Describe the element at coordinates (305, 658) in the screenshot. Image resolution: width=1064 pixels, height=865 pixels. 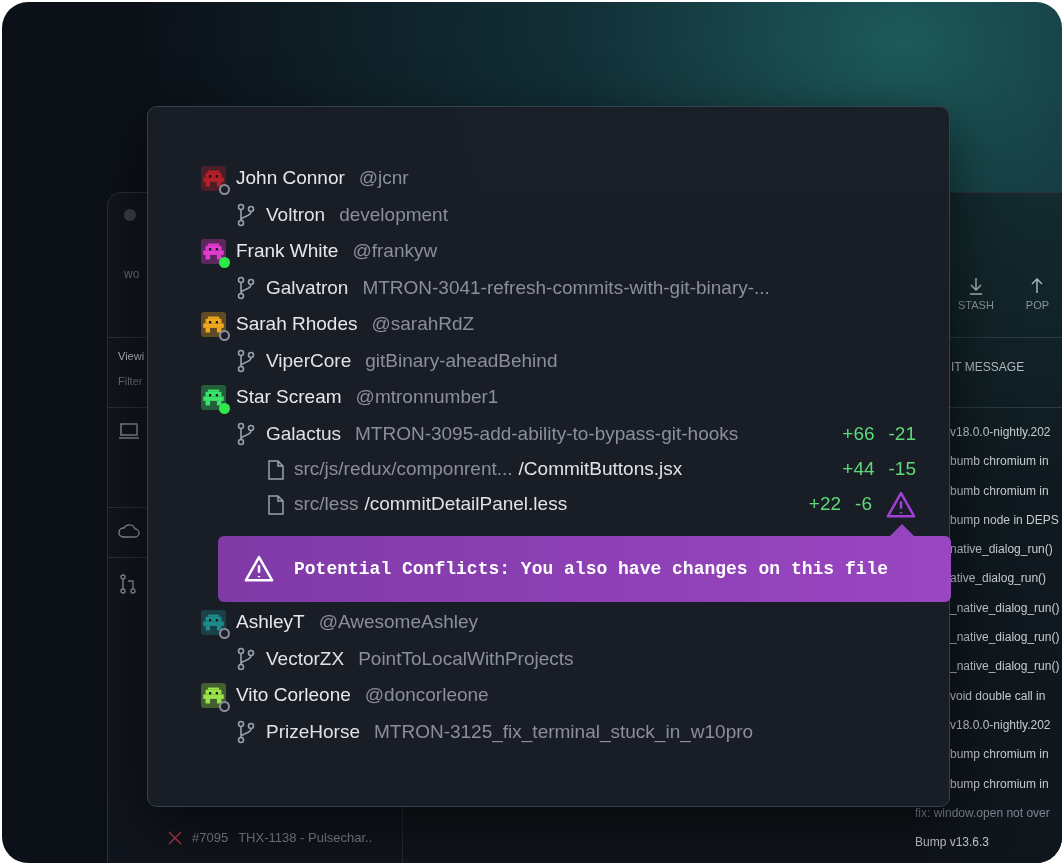
I see `repo-name: VectorZX` at that location.